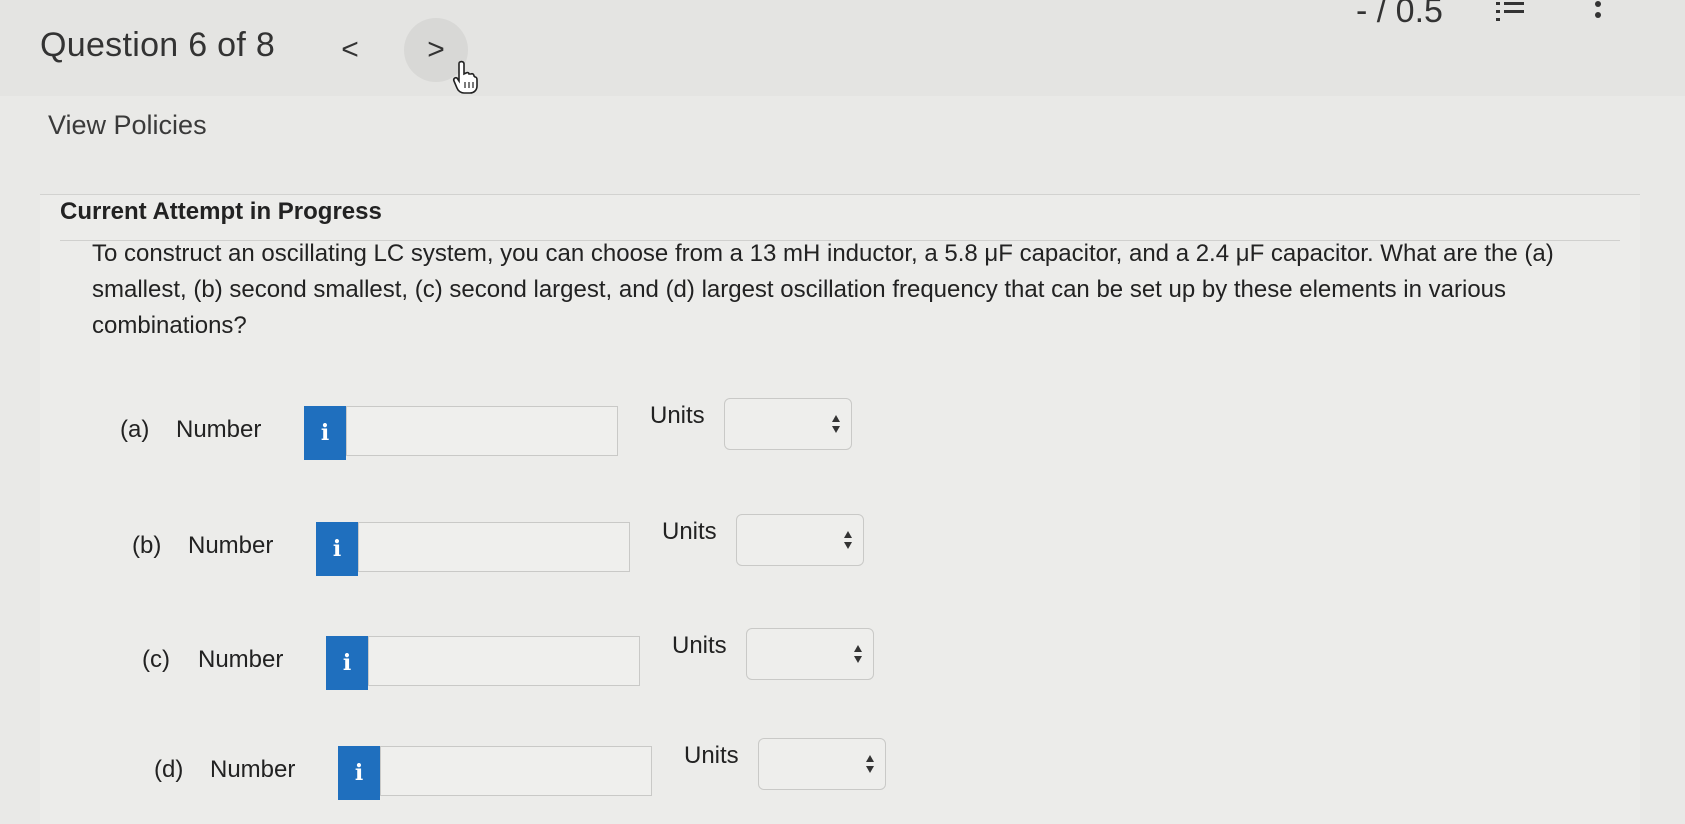 Image resolution: width=1685 pixels, height=824 pixels. I want to click on hand-cursor-icon, so click(465, 77).